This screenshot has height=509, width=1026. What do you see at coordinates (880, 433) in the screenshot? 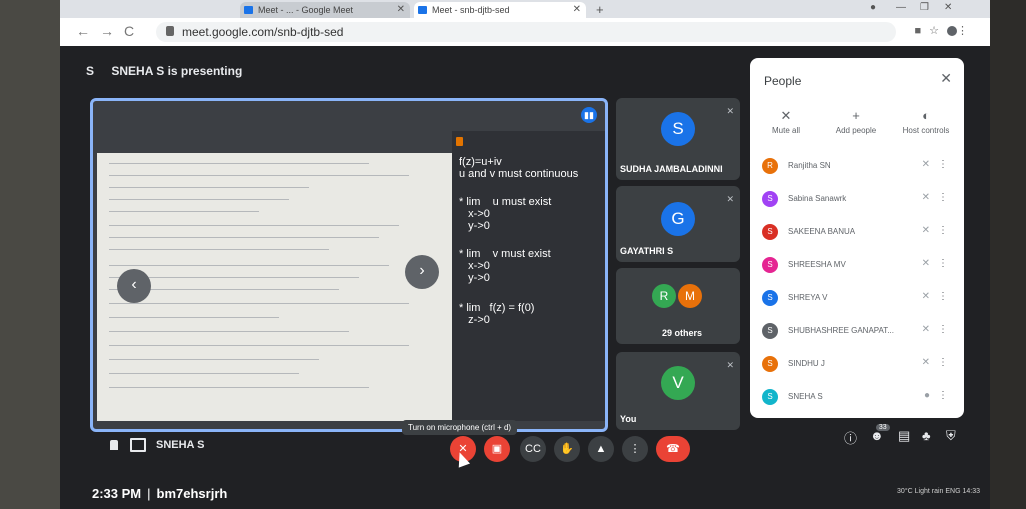
I see `people-icon: ☻ 33` at bounding box center [880, 433].